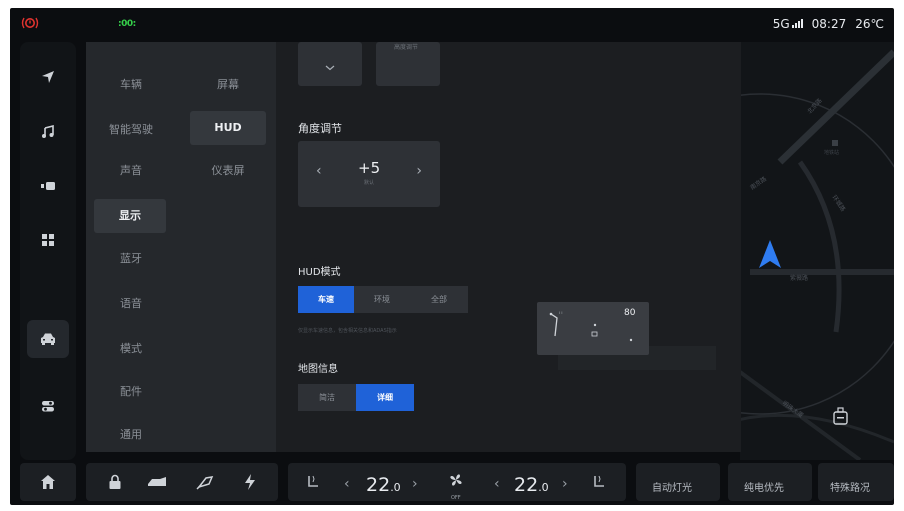 The width and height of the screenshot is (904, 511). I want to click on network-indicator: 5G, so click(788, 24).